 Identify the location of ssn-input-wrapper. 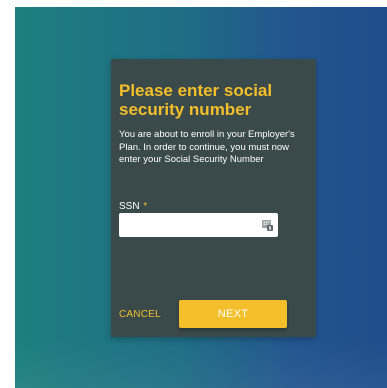
(198, 225).